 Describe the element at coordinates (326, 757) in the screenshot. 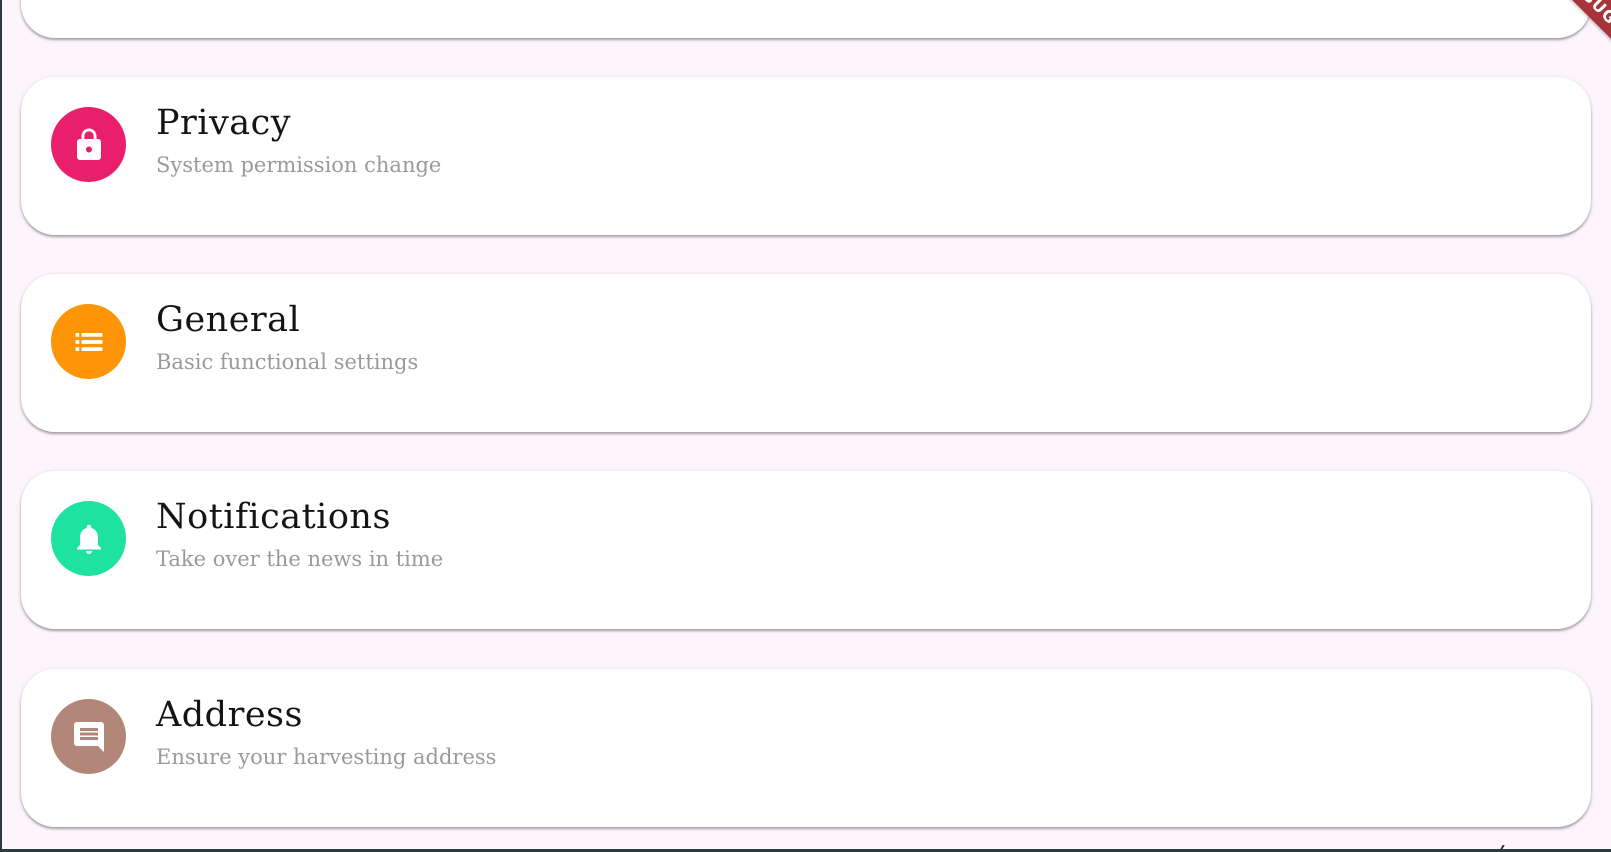

I see `settings-card-subtitle: Ensure your harvesting address` at that location.